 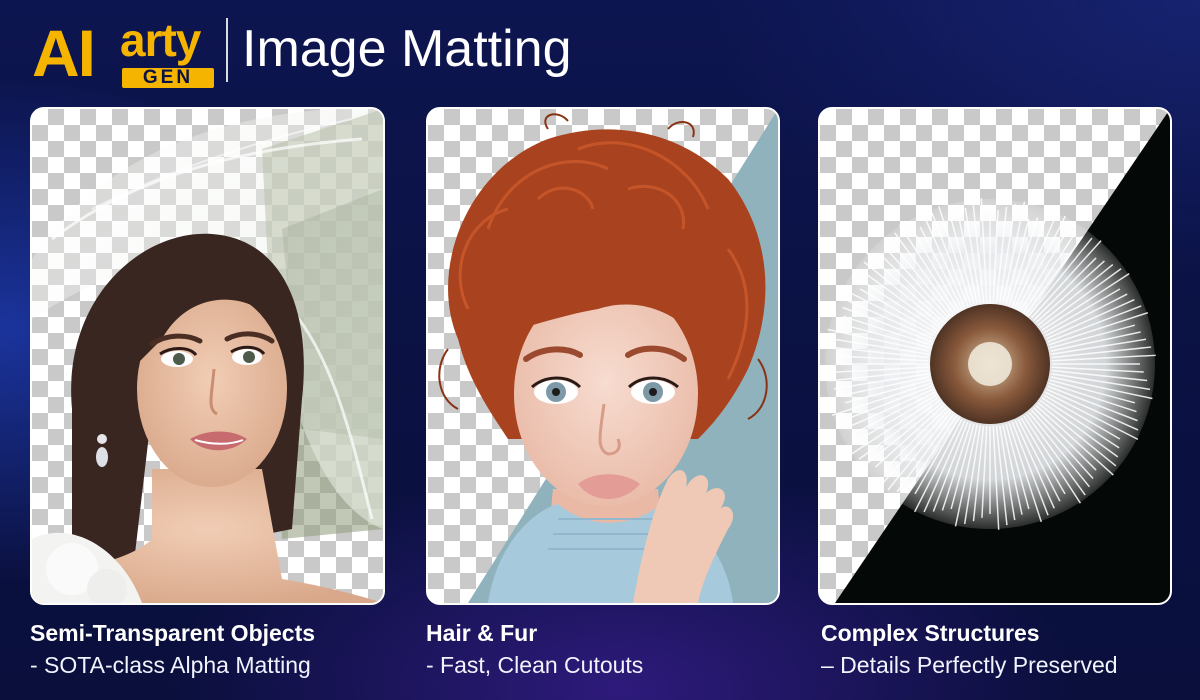 What do you see at coordinates (170, 665) in the screenshot?
I see `caption-subtitle: - SOTA-class Alpha Matting` at bounding box center [170, 665].